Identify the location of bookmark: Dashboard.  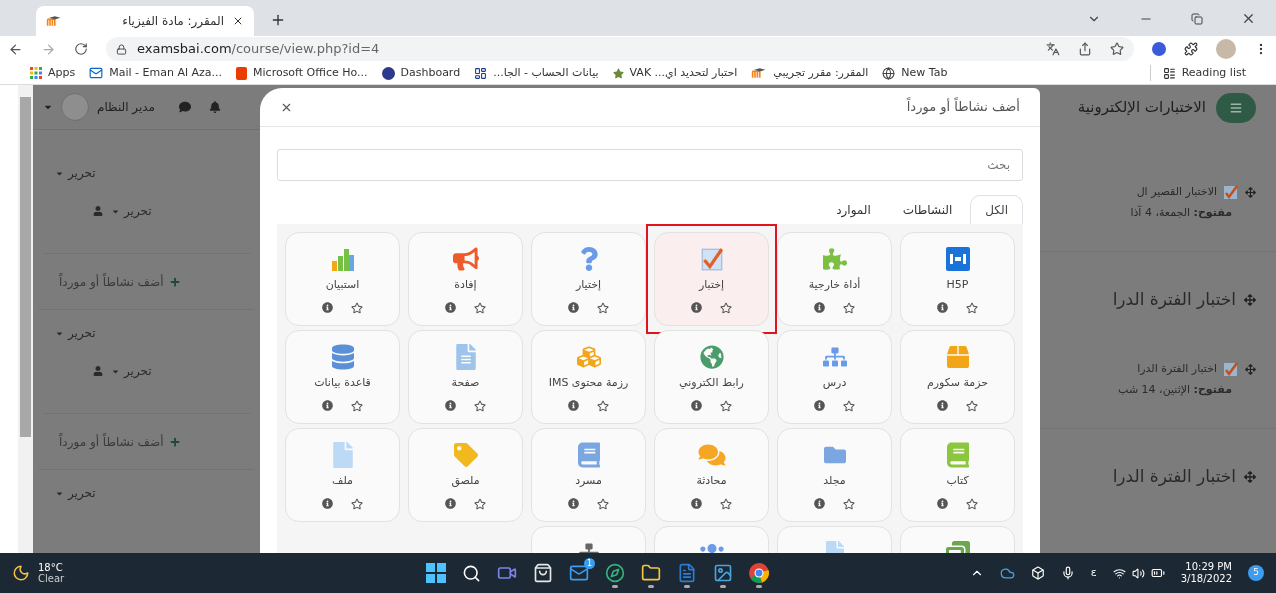
(421, 73).